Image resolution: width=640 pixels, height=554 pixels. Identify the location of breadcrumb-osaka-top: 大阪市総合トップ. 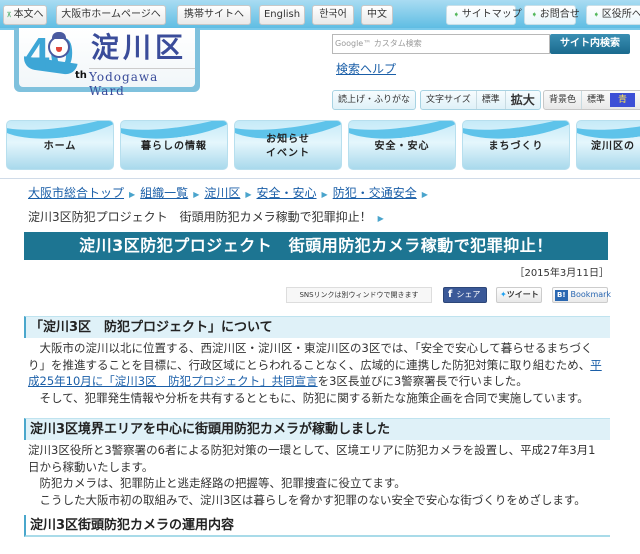
(76, 193).